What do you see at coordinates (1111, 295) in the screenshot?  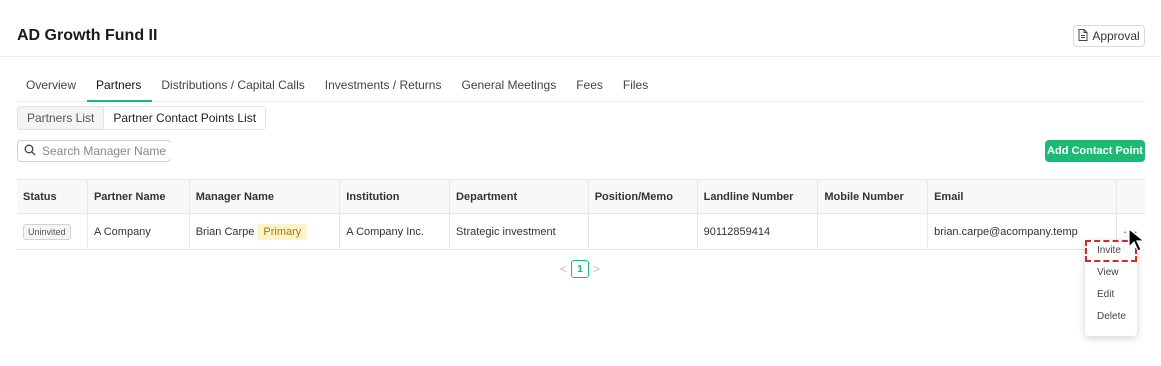 I see `menu-item-edit: Edit` at bounding box center [1111, 295].